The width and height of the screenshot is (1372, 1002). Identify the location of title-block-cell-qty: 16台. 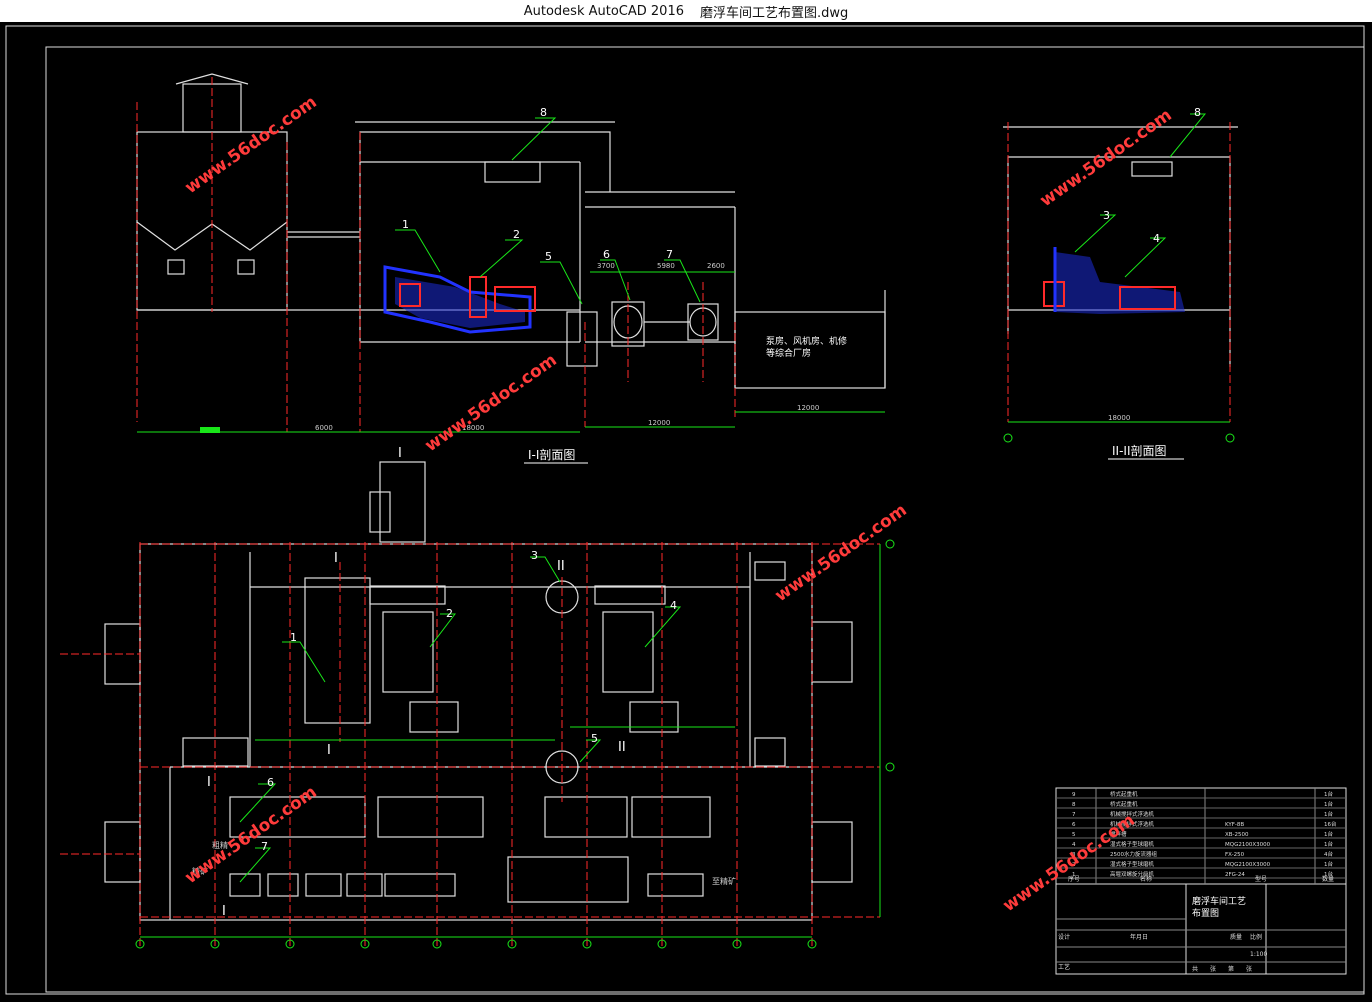
(1330, 824).